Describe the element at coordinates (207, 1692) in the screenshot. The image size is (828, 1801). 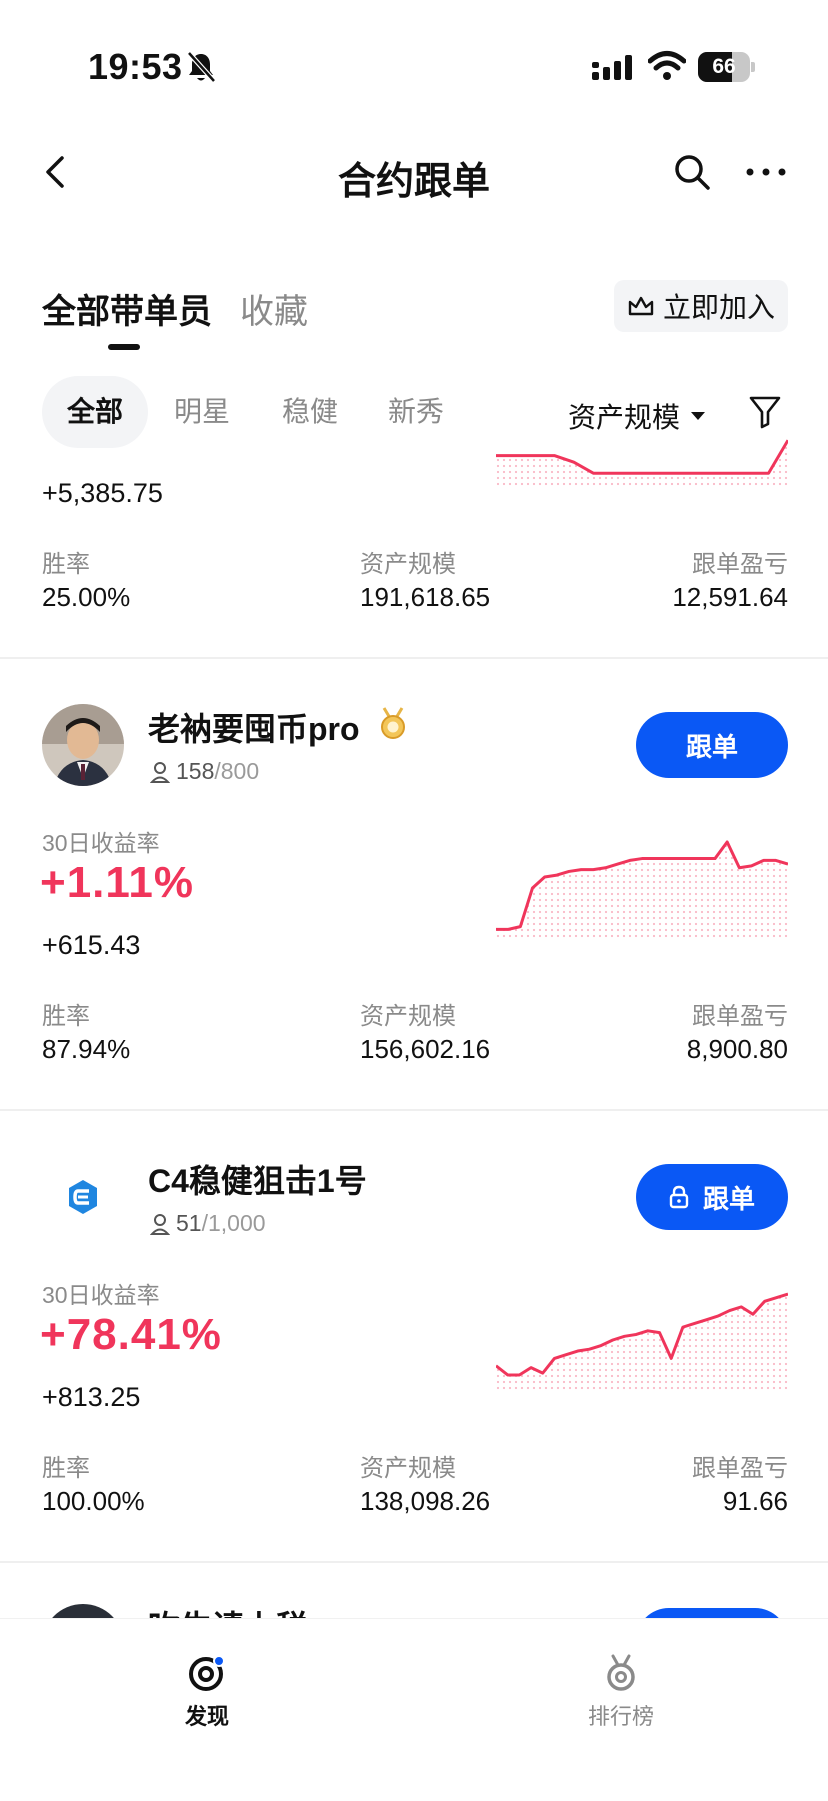
I see `nav-discover: 发现` at that location.